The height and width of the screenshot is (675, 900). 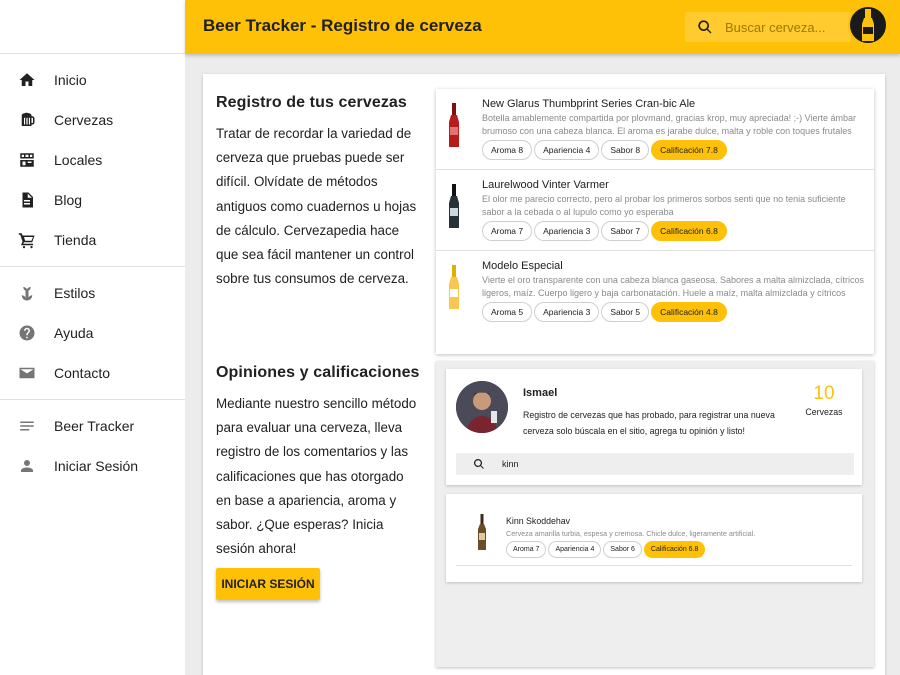 I want to click on person-icon, so click(x=27, y=466).